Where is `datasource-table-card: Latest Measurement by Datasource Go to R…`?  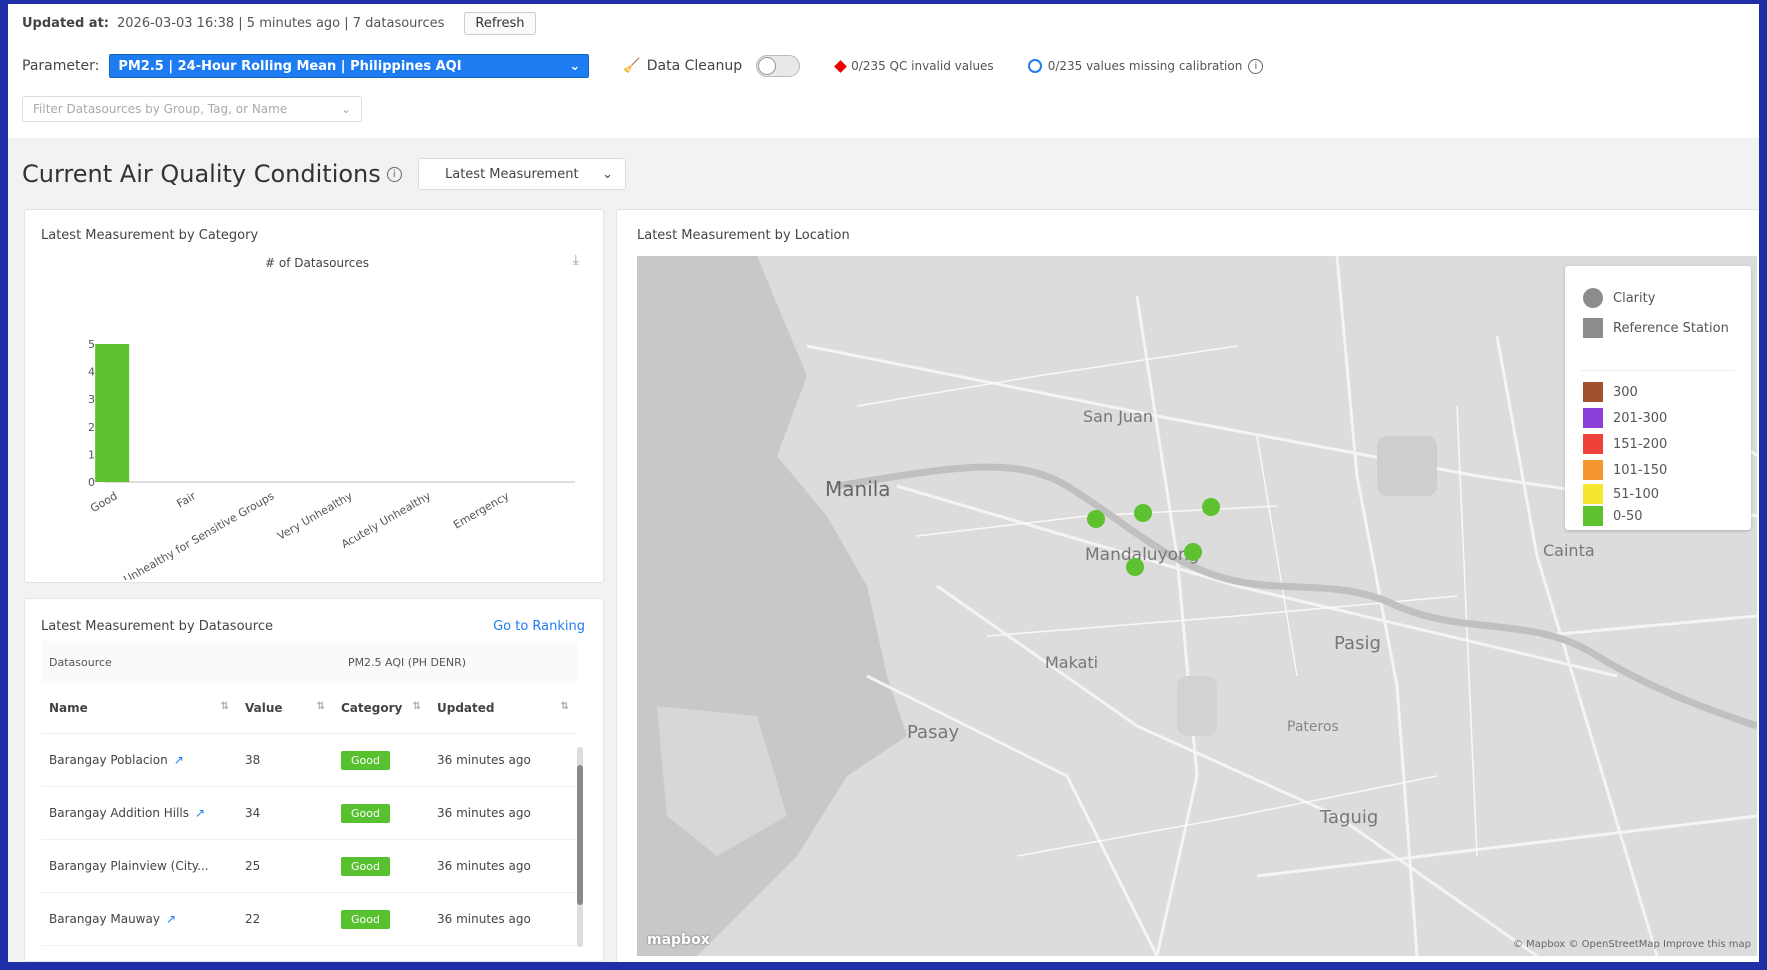
datasource-table-card: Latest Measurement by Datasource Go to R… is located at coordinates (314, 780).